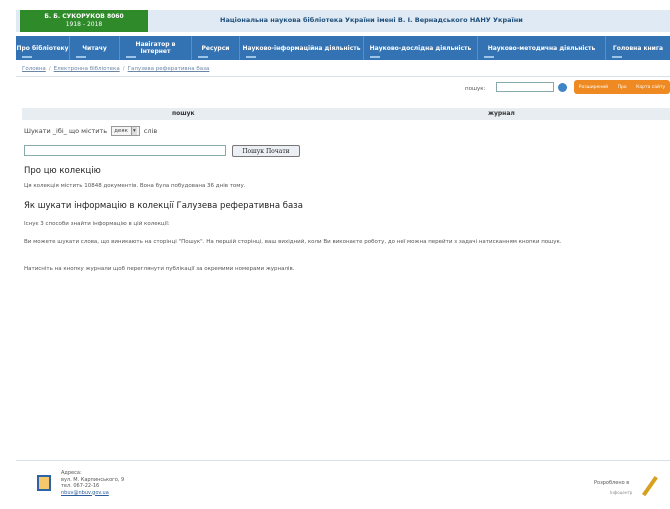  I want to click on developer-link: Інфоцентр, so click(621, 492).